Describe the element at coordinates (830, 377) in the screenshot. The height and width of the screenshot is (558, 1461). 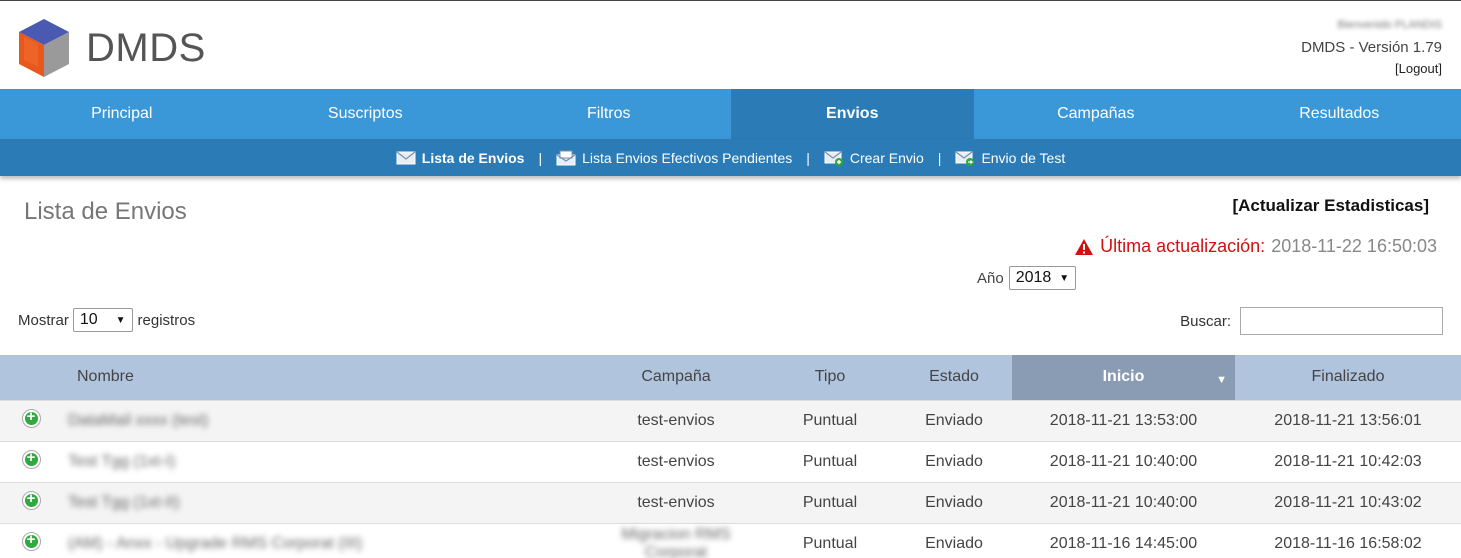
I see `column-header-tipo: Tipo` at that location.